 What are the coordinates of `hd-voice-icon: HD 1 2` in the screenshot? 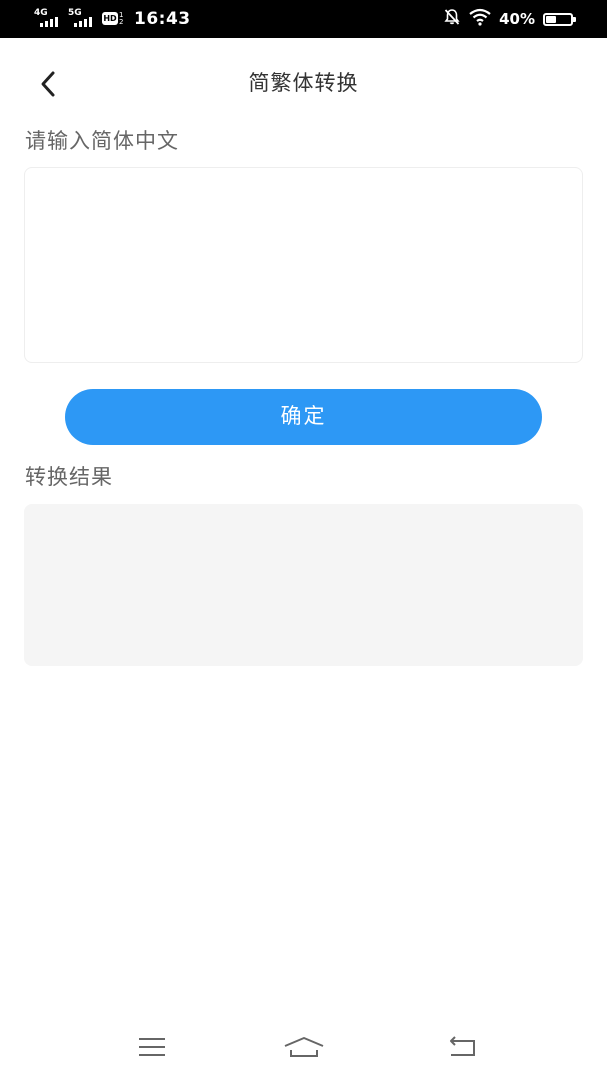 It's located at (114, 19).